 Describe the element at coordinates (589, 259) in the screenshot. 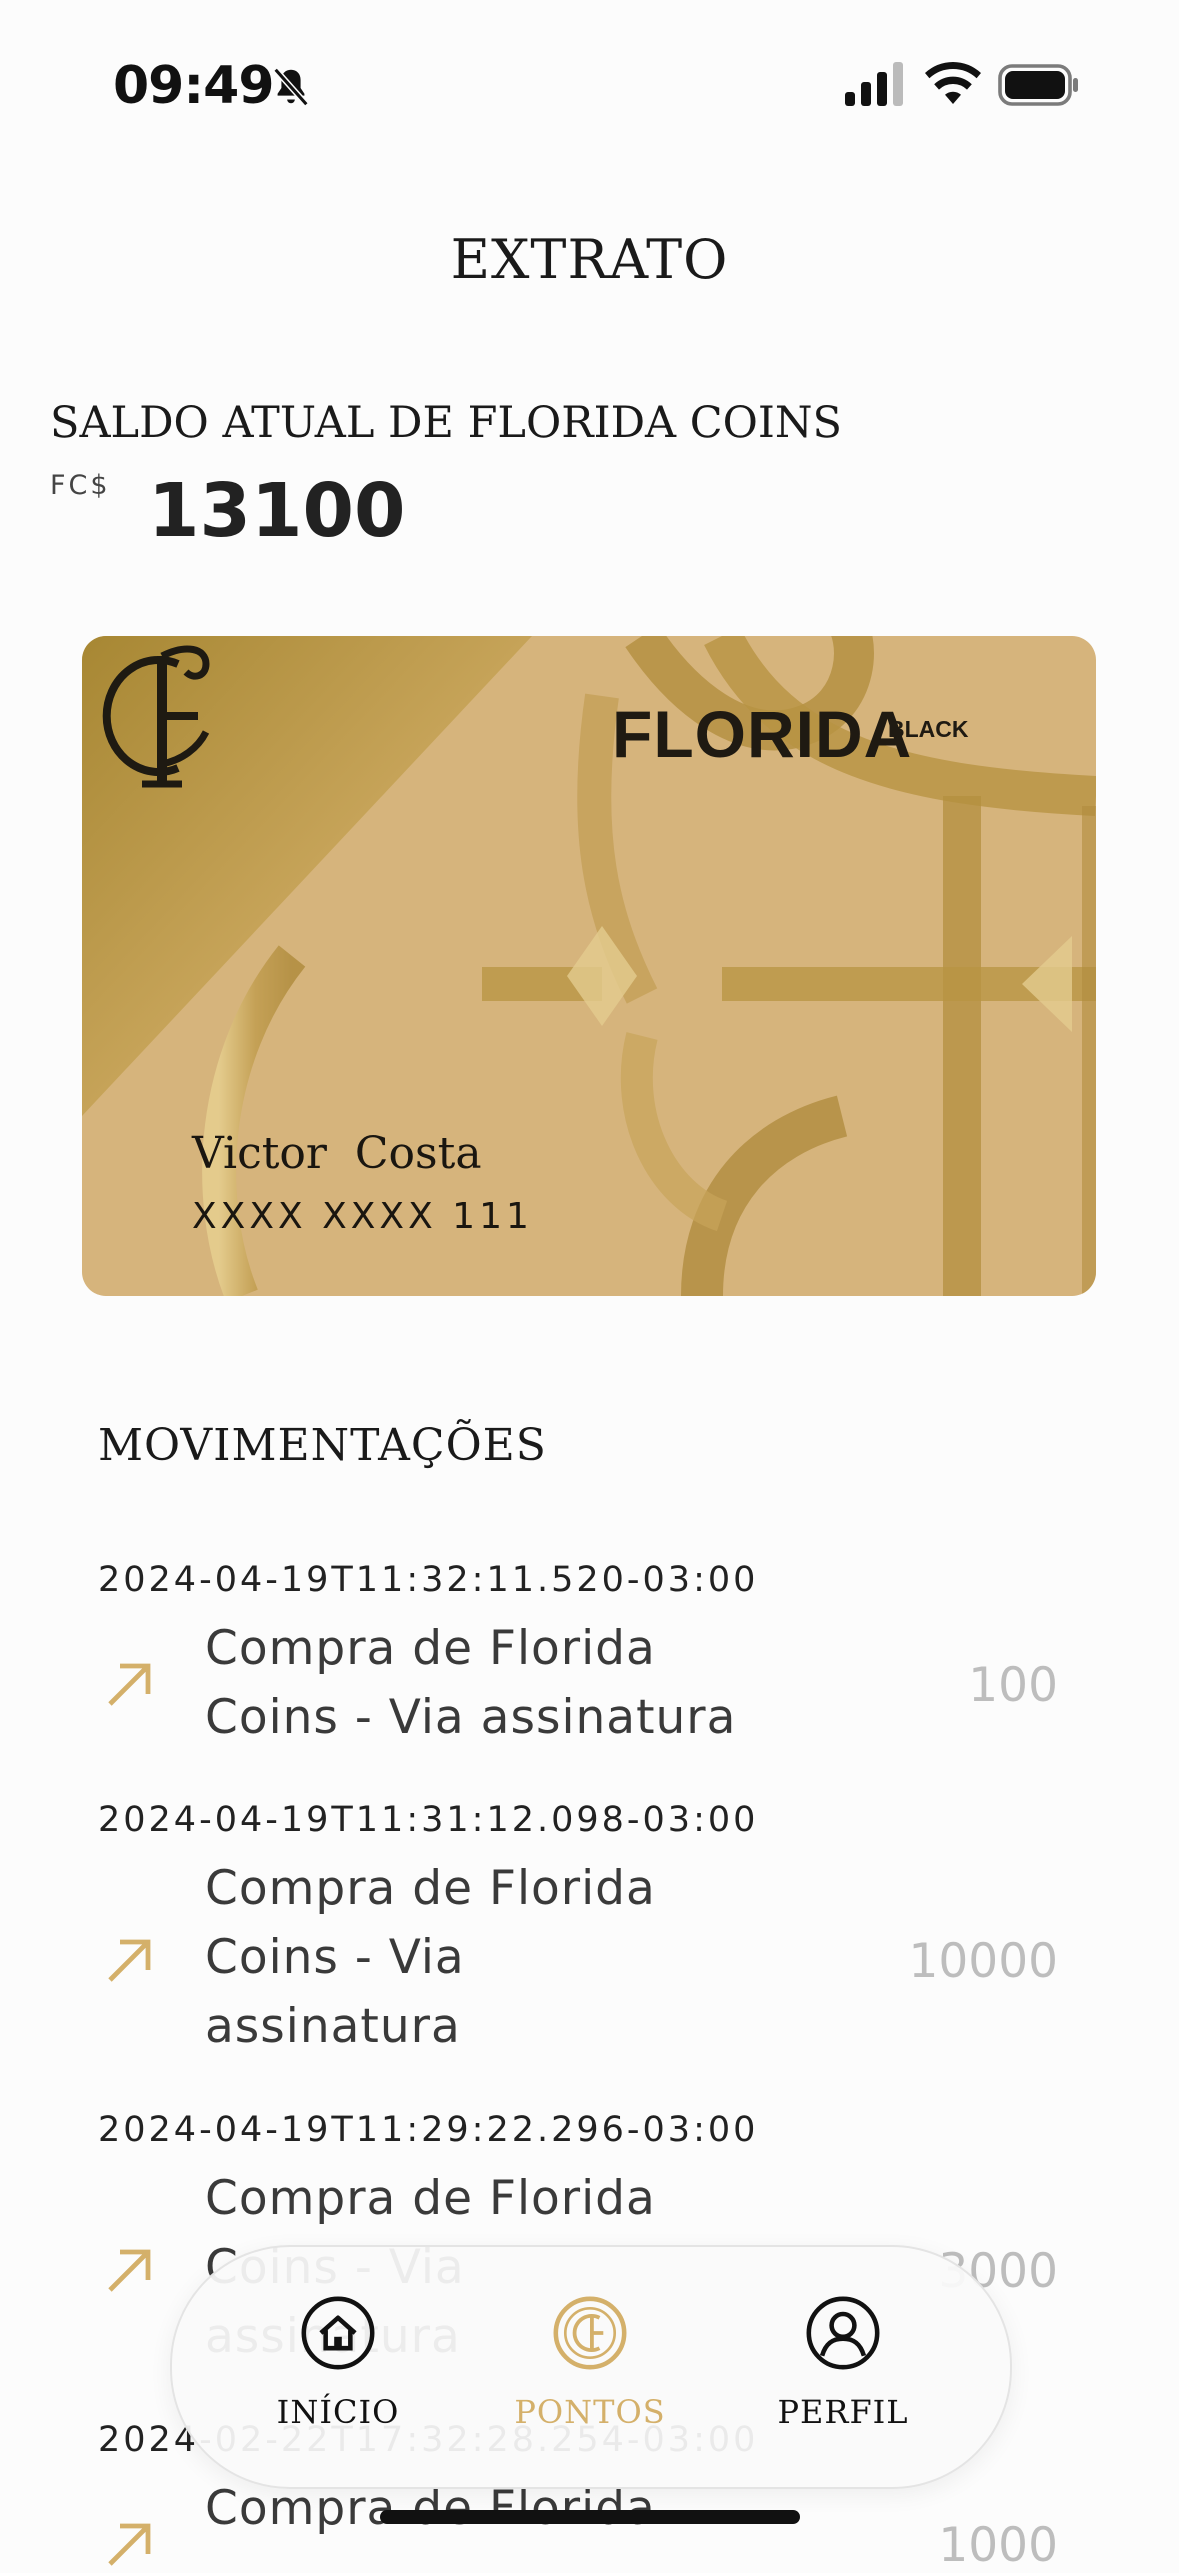

I see `page-title: EXTRATO` at that location.